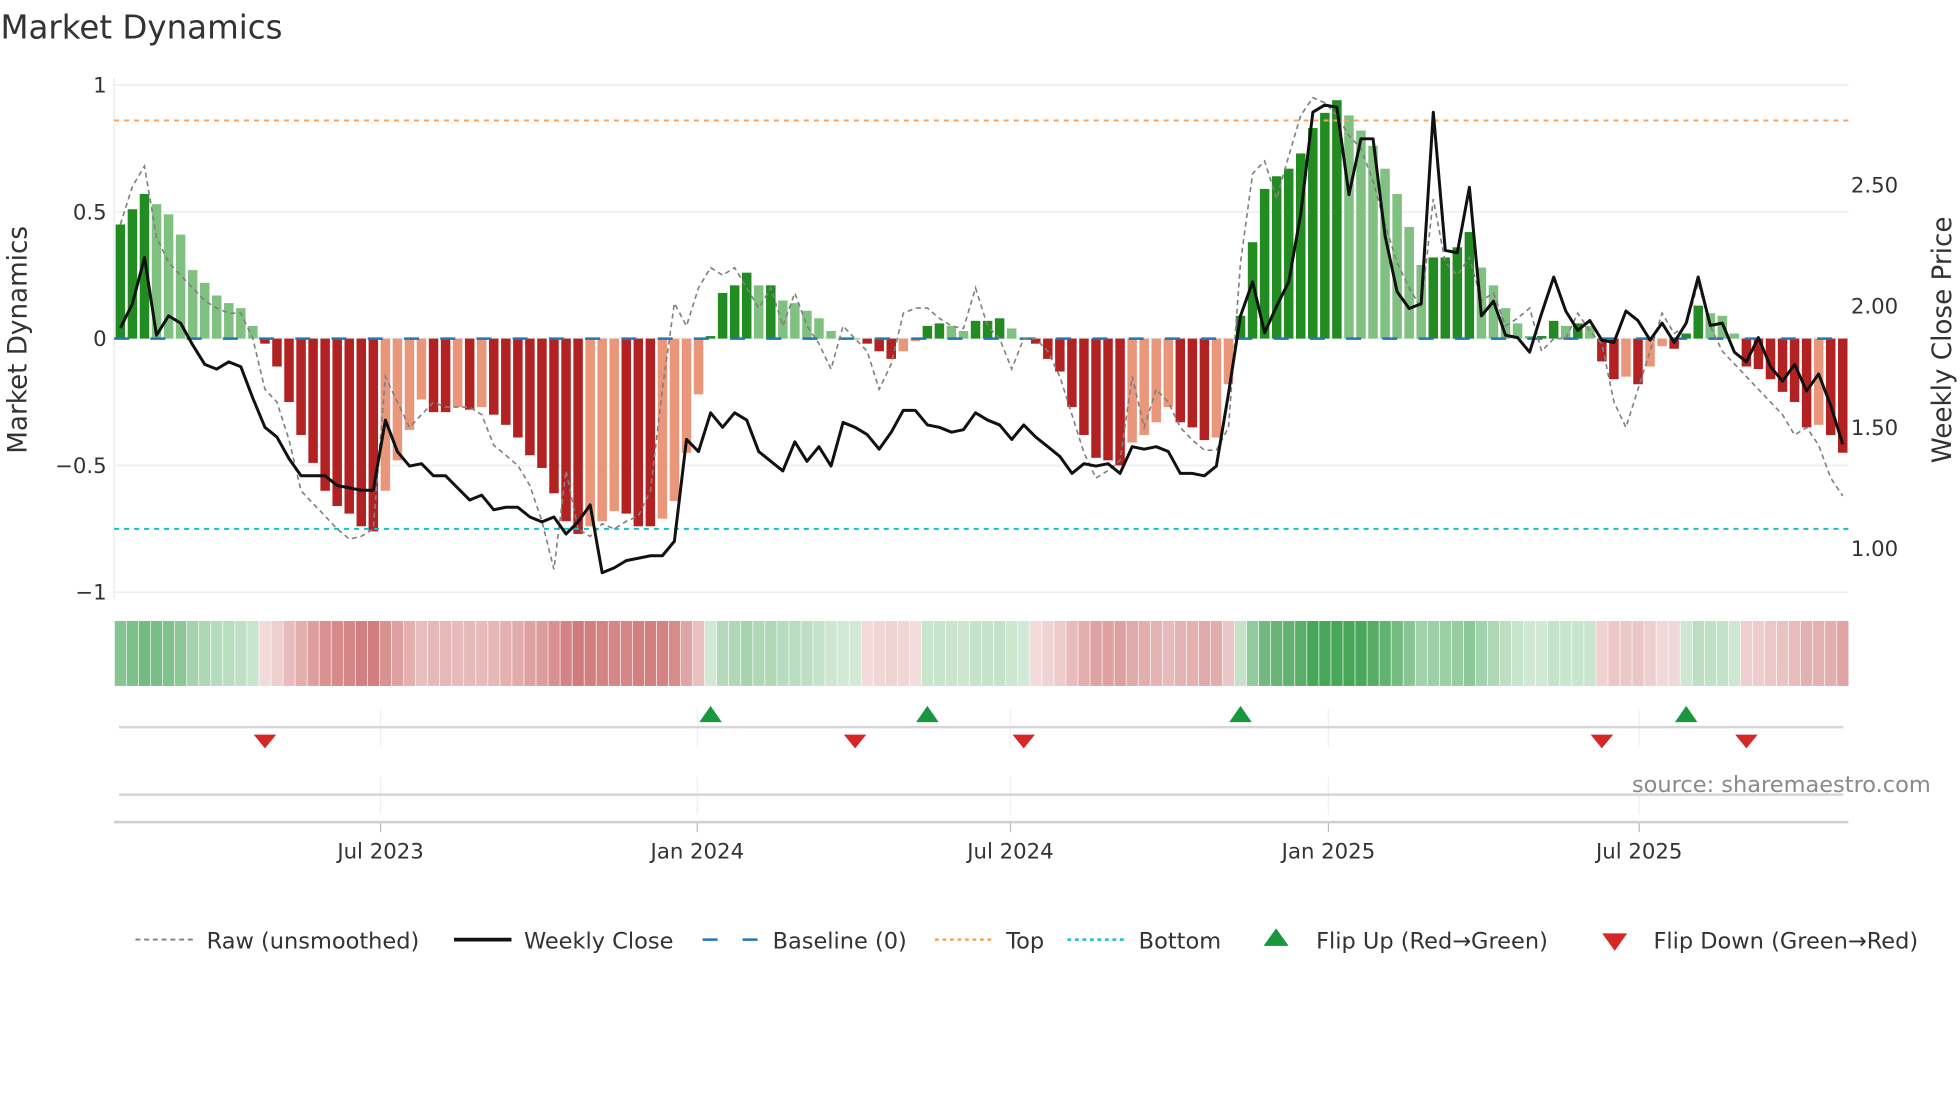 This screenshot has height=1102, width=1960. I want to click on legend-item-raw: Raw (unsmoothed), so click(277, 941).